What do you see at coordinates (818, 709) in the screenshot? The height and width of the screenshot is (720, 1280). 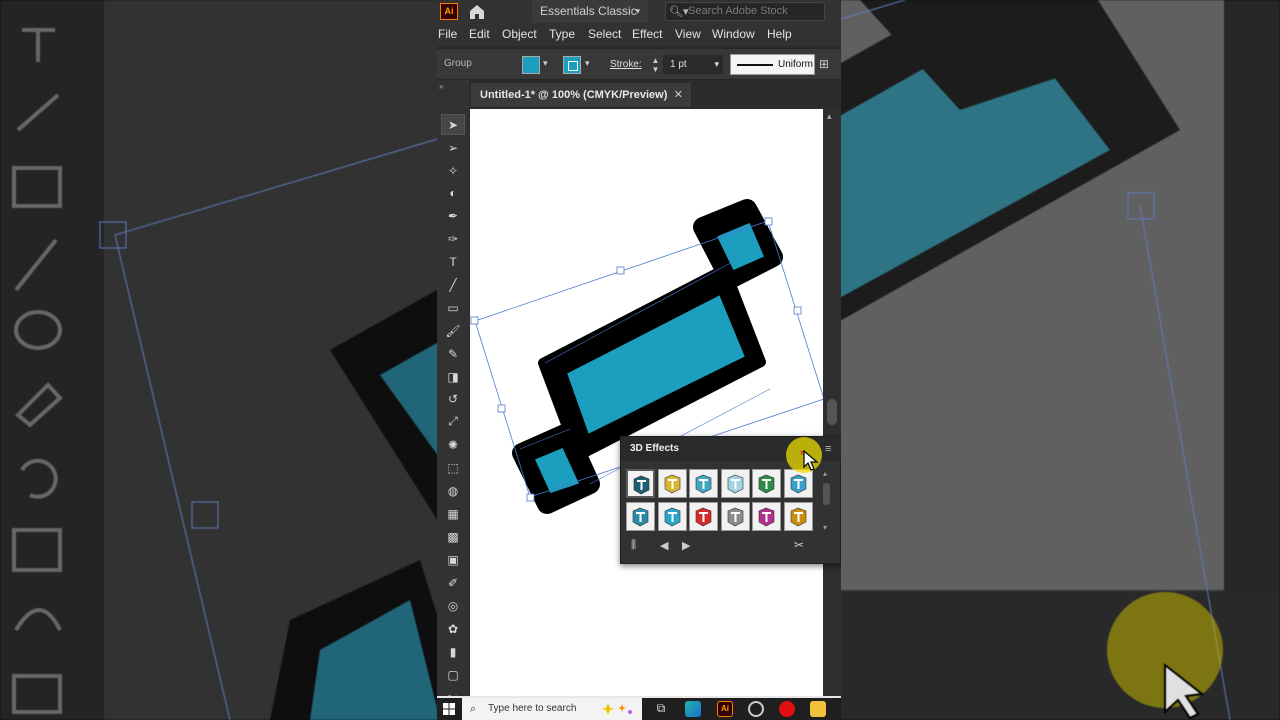 I see `file-explorer-icon` at bounding box center [818, 709].